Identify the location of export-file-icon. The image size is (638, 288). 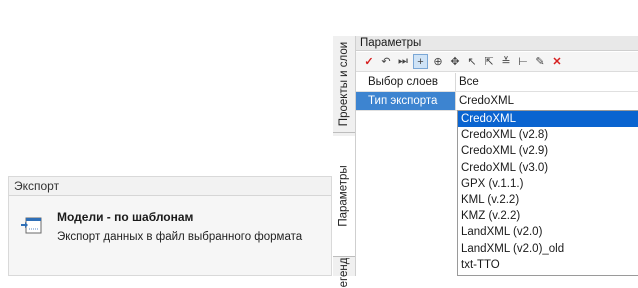
(31, 225).